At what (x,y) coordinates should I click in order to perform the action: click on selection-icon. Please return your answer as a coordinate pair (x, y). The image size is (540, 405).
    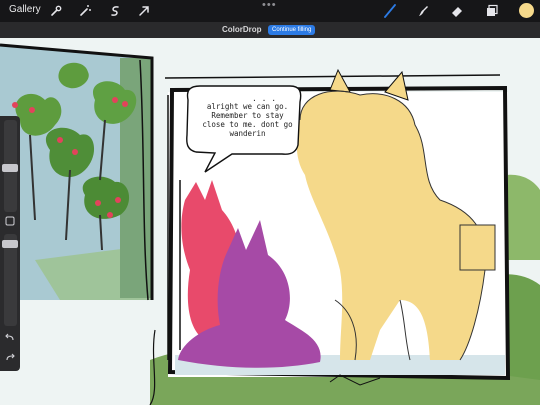
    Looking at the image, I should click on (115, 11).